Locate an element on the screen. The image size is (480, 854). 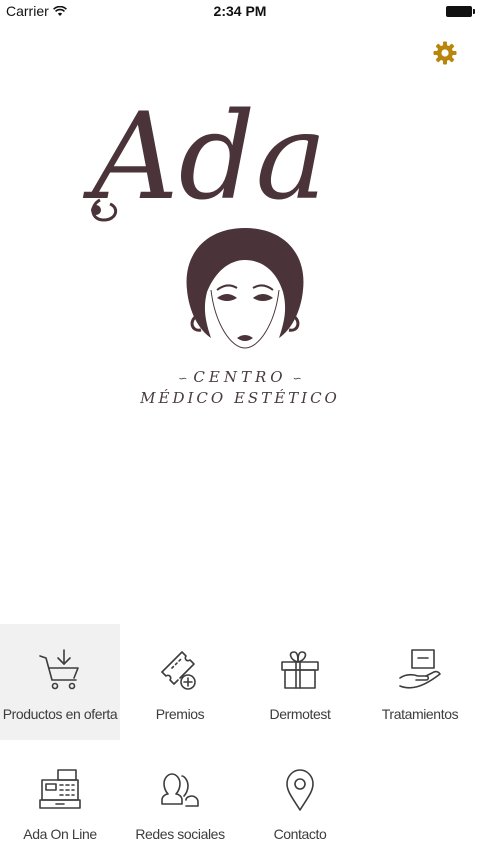
menu-item-tratamientos: Tratamientos is located at coordinates (420, 682).